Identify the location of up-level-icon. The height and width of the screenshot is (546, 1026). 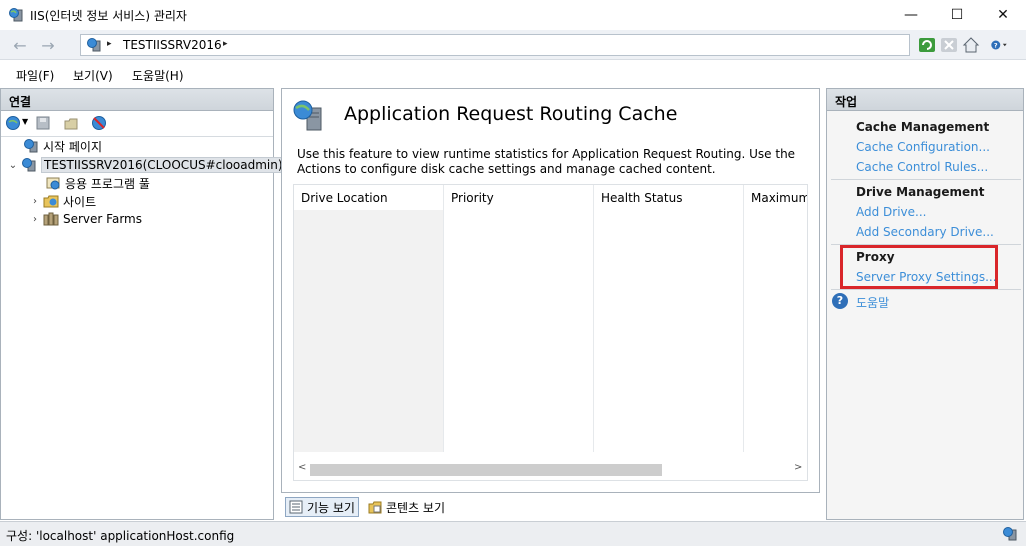
(71, 123).